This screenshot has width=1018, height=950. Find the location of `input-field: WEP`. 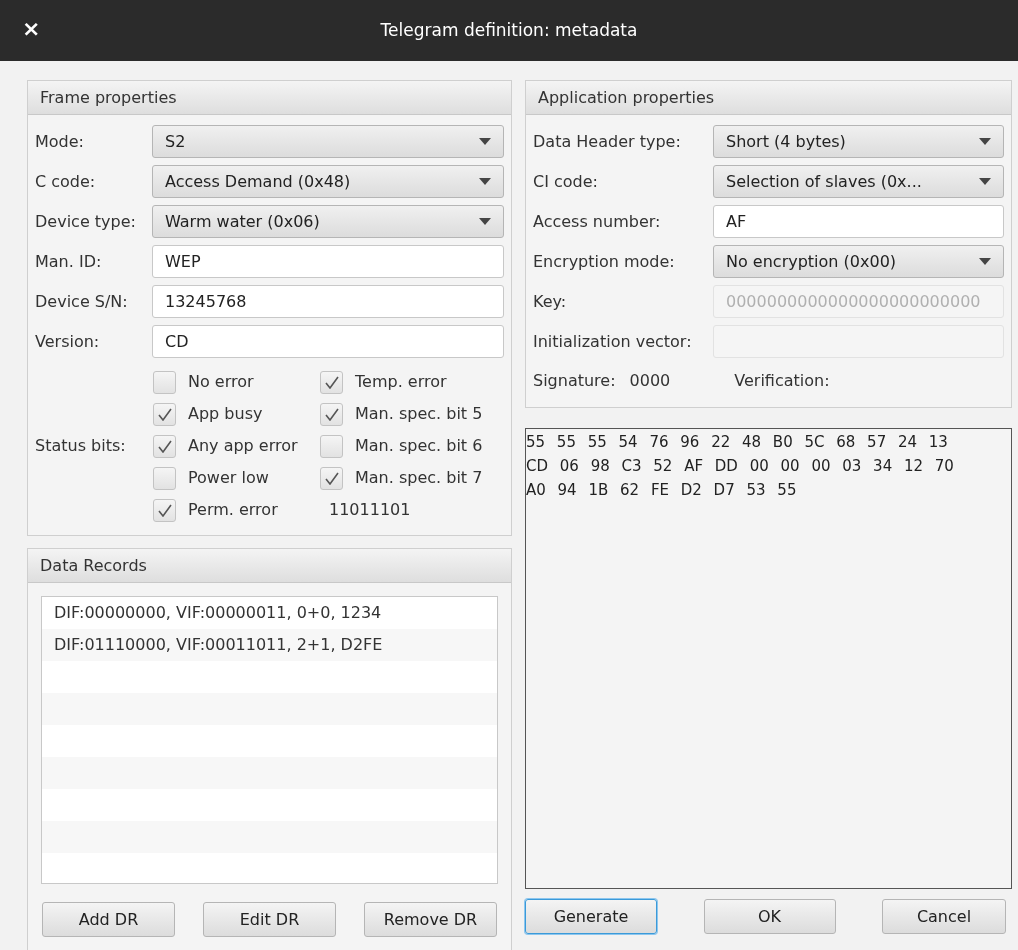

input-field: WEP is located at coordinates (328, 261).